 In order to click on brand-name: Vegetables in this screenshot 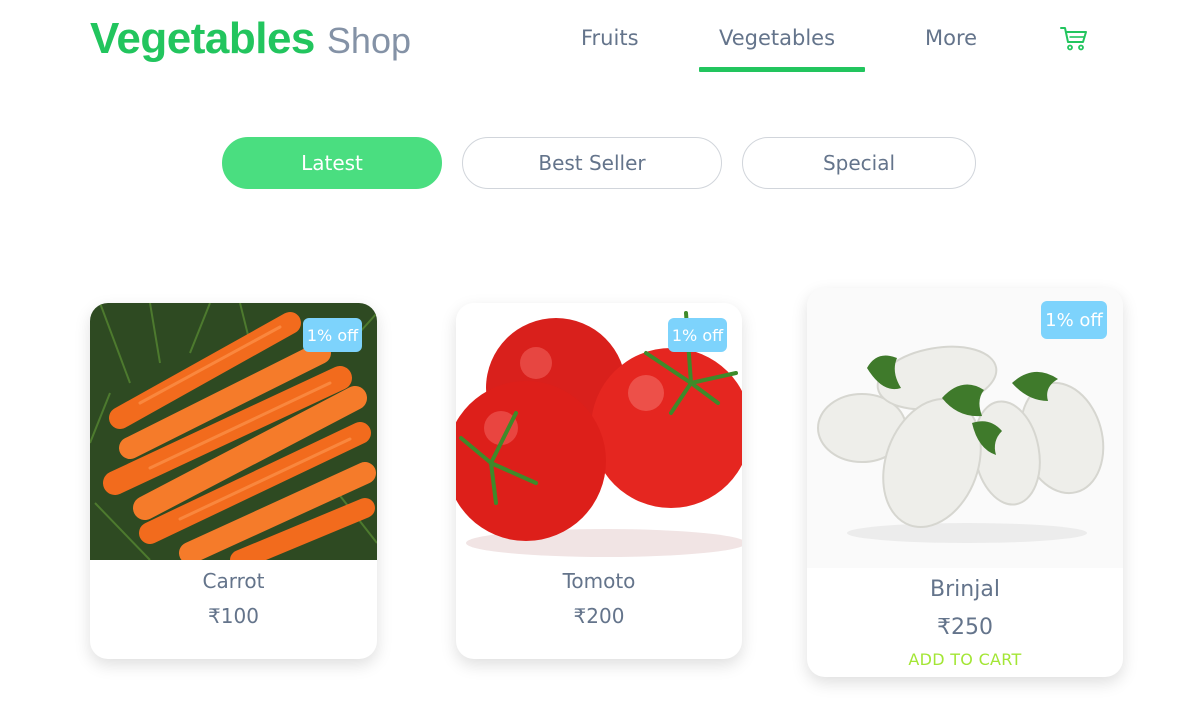, I will do `click(202, 38)`.